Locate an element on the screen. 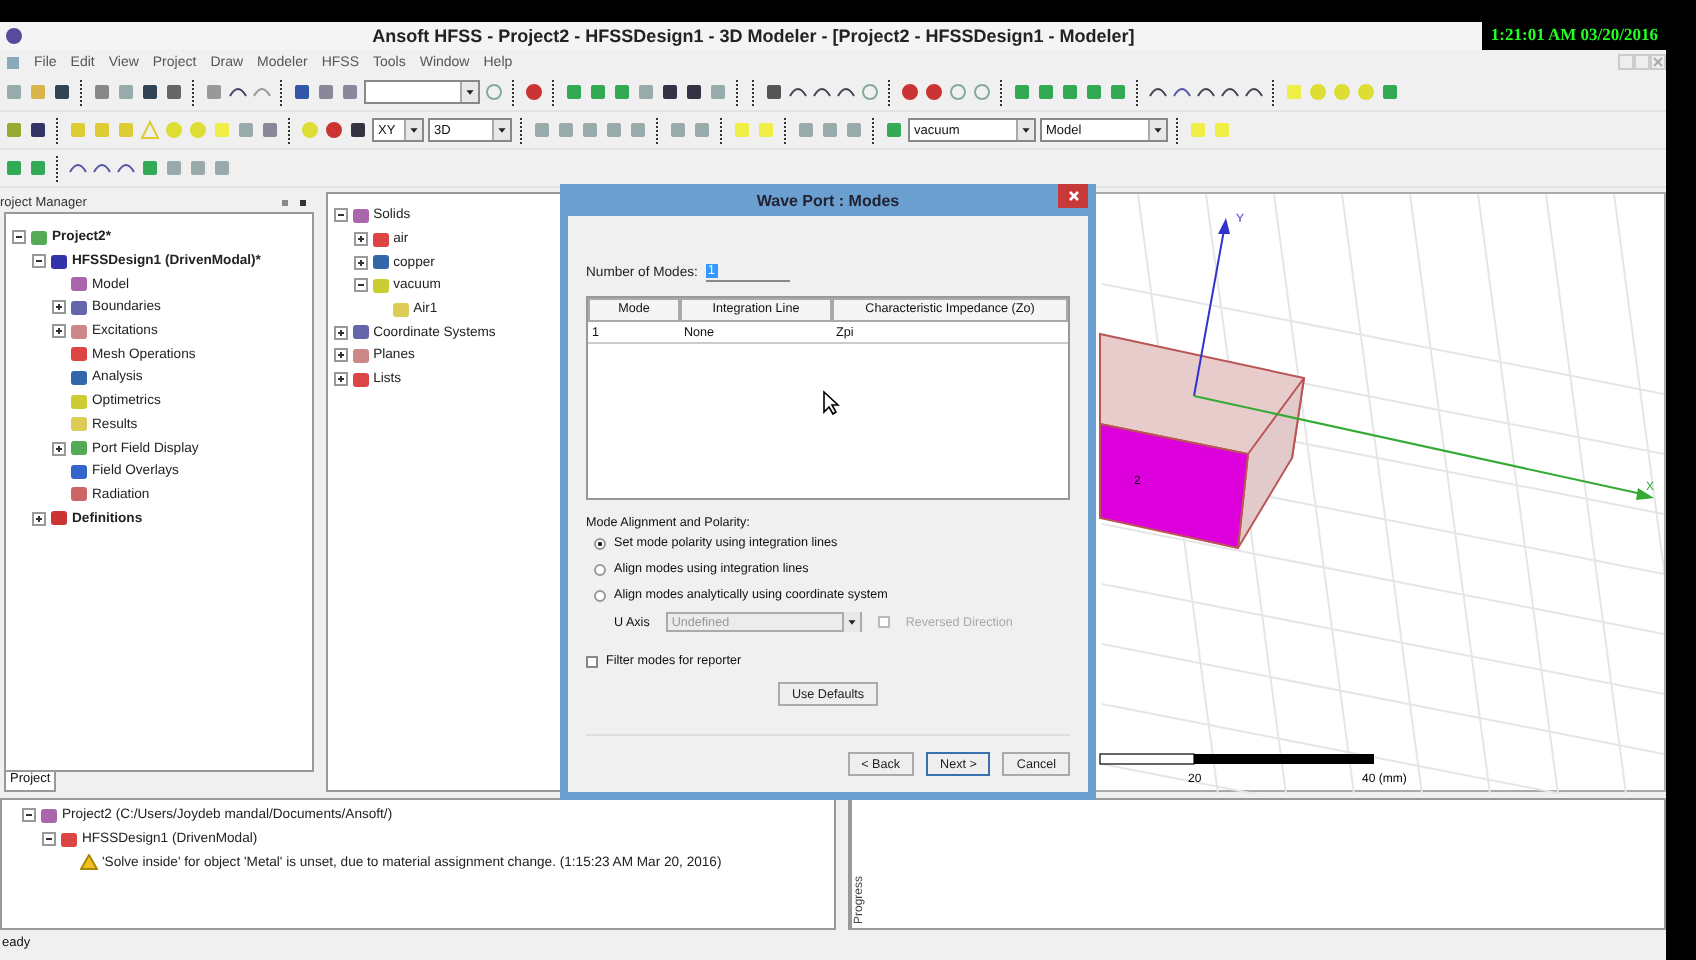  triangle-icon is located at coordinates (150, 130).